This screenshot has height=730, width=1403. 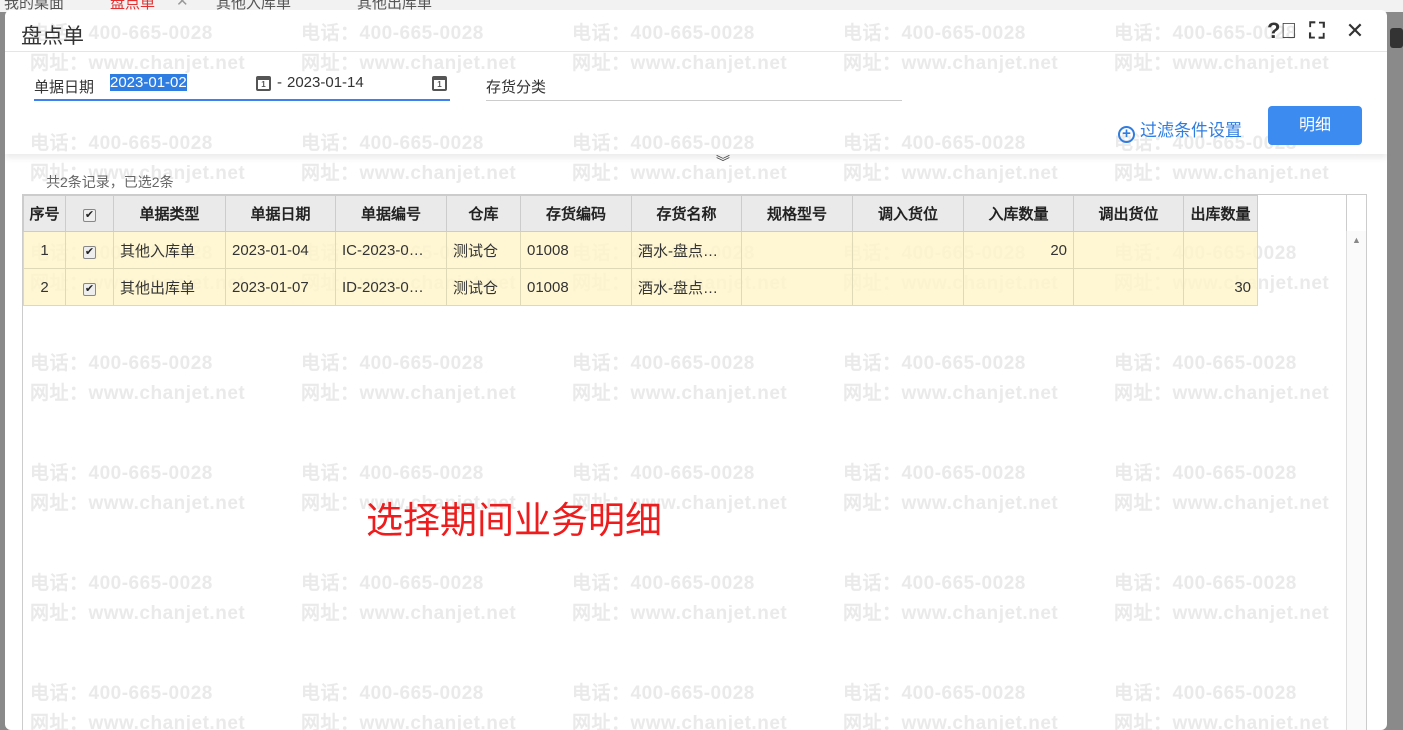 I want to click on table-cell: 1, so click(x=44, y=250).